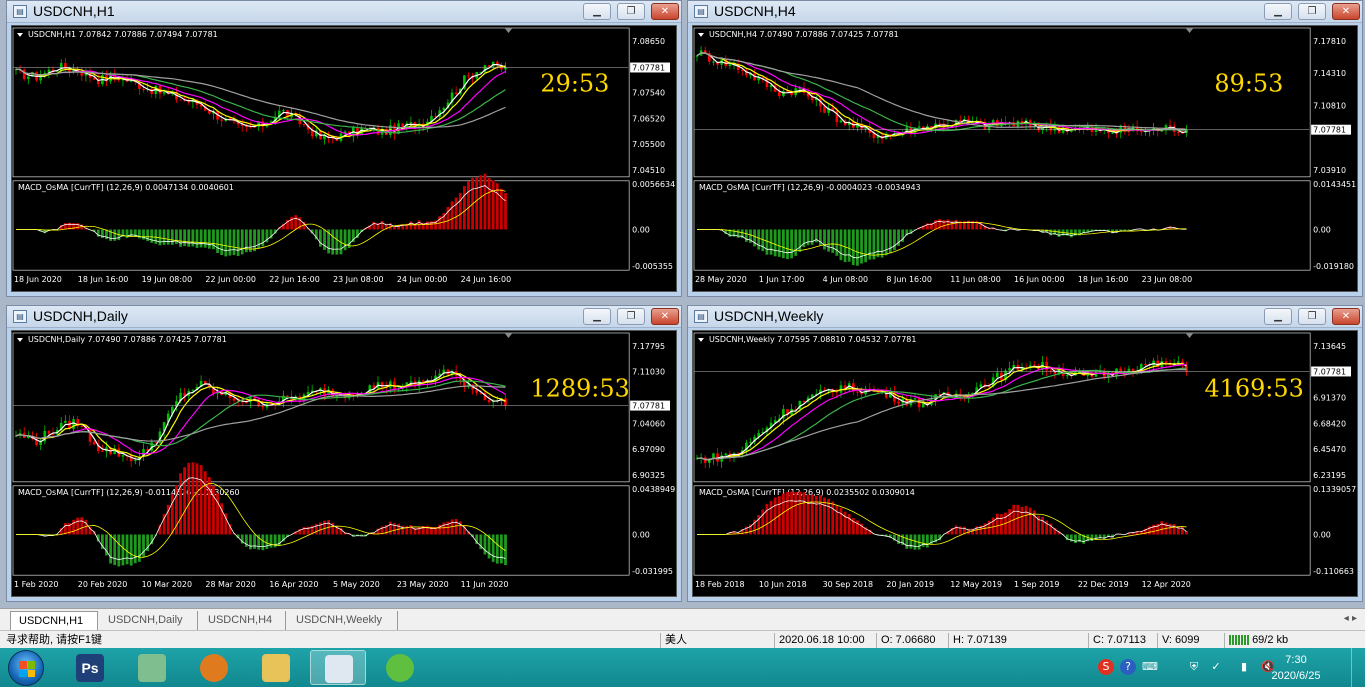  I want to click on start-button, so click(26, 668).